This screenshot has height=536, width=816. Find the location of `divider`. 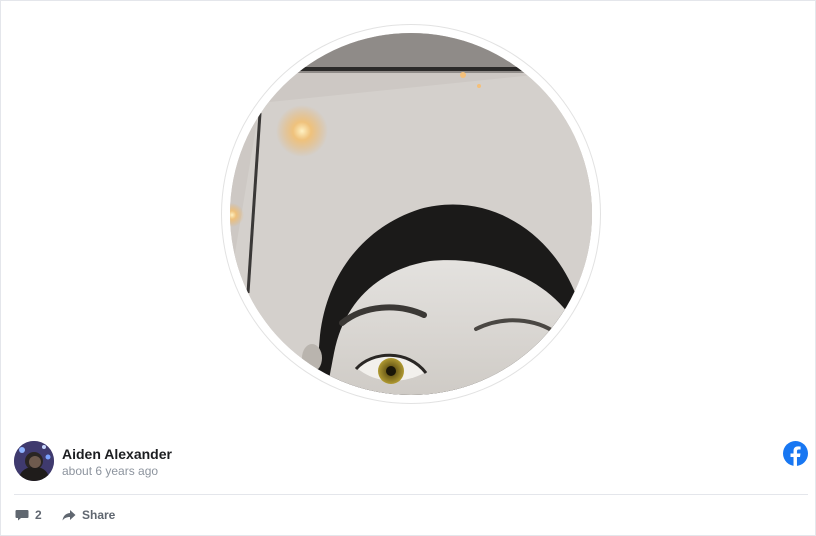

divider is located at coordinates (411, 494).